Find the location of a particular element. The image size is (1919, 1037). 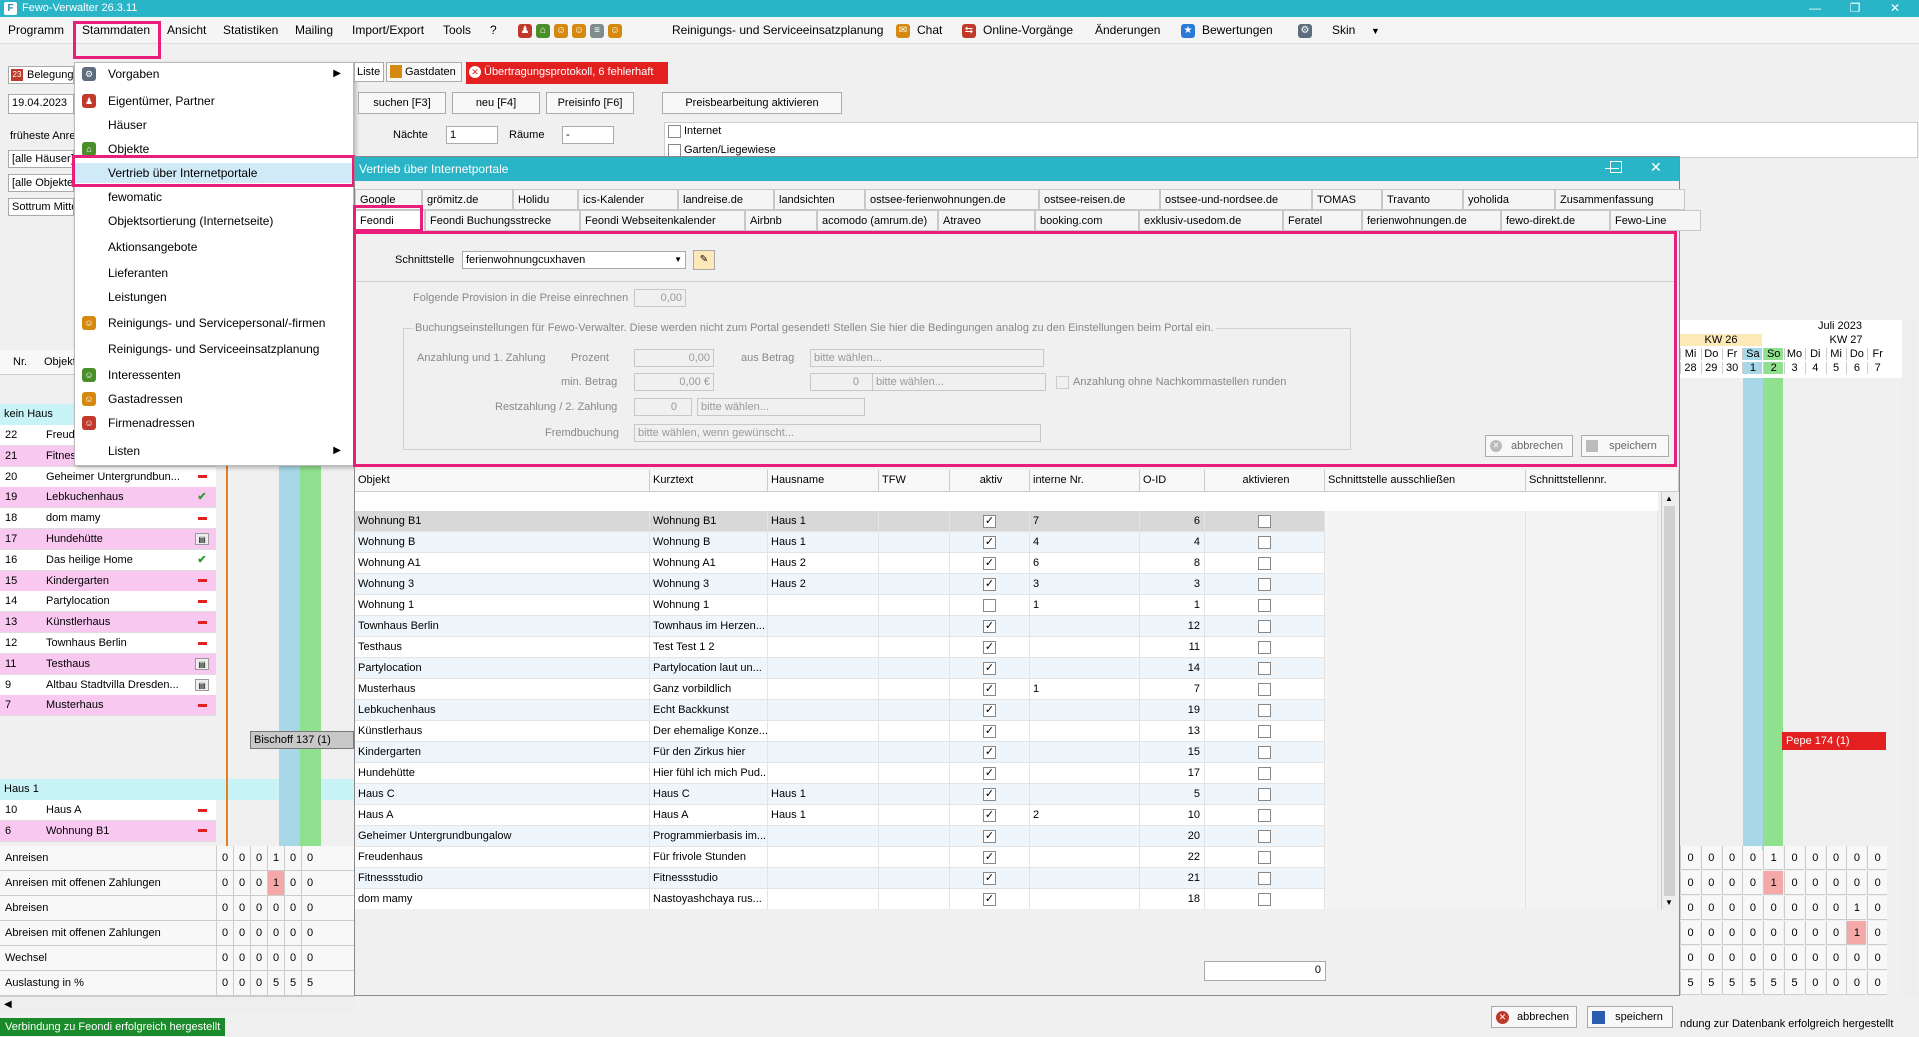

abbrechen-button: ✕ abbrechen is located at coordinates (1534, 1017).